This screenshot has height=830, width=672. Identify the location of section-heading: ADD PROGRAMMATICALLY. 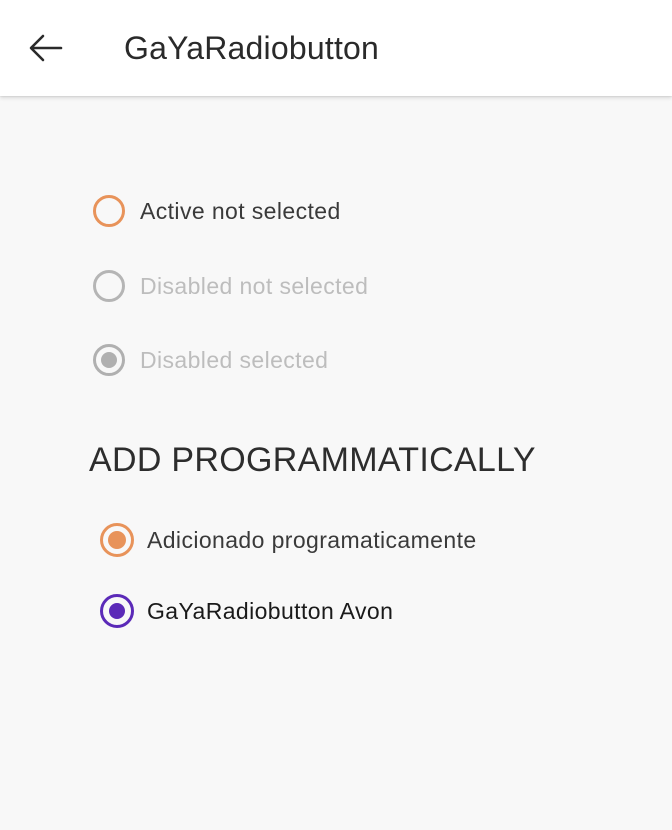
(312, 460).